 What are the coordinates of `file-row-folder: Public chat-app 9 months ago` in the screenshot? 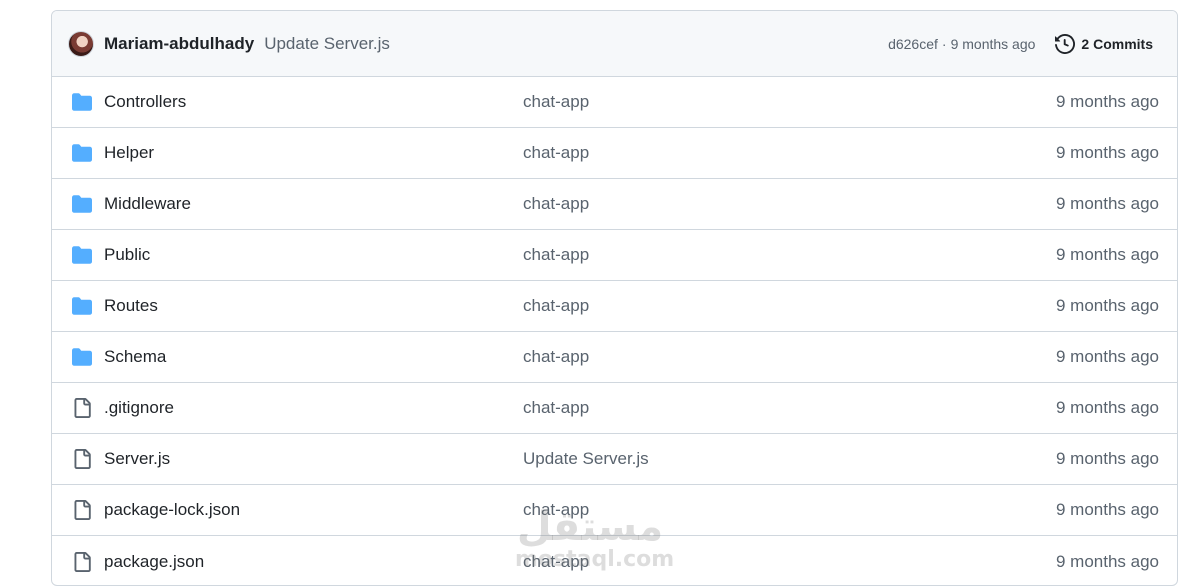 It's located at (614, 255).